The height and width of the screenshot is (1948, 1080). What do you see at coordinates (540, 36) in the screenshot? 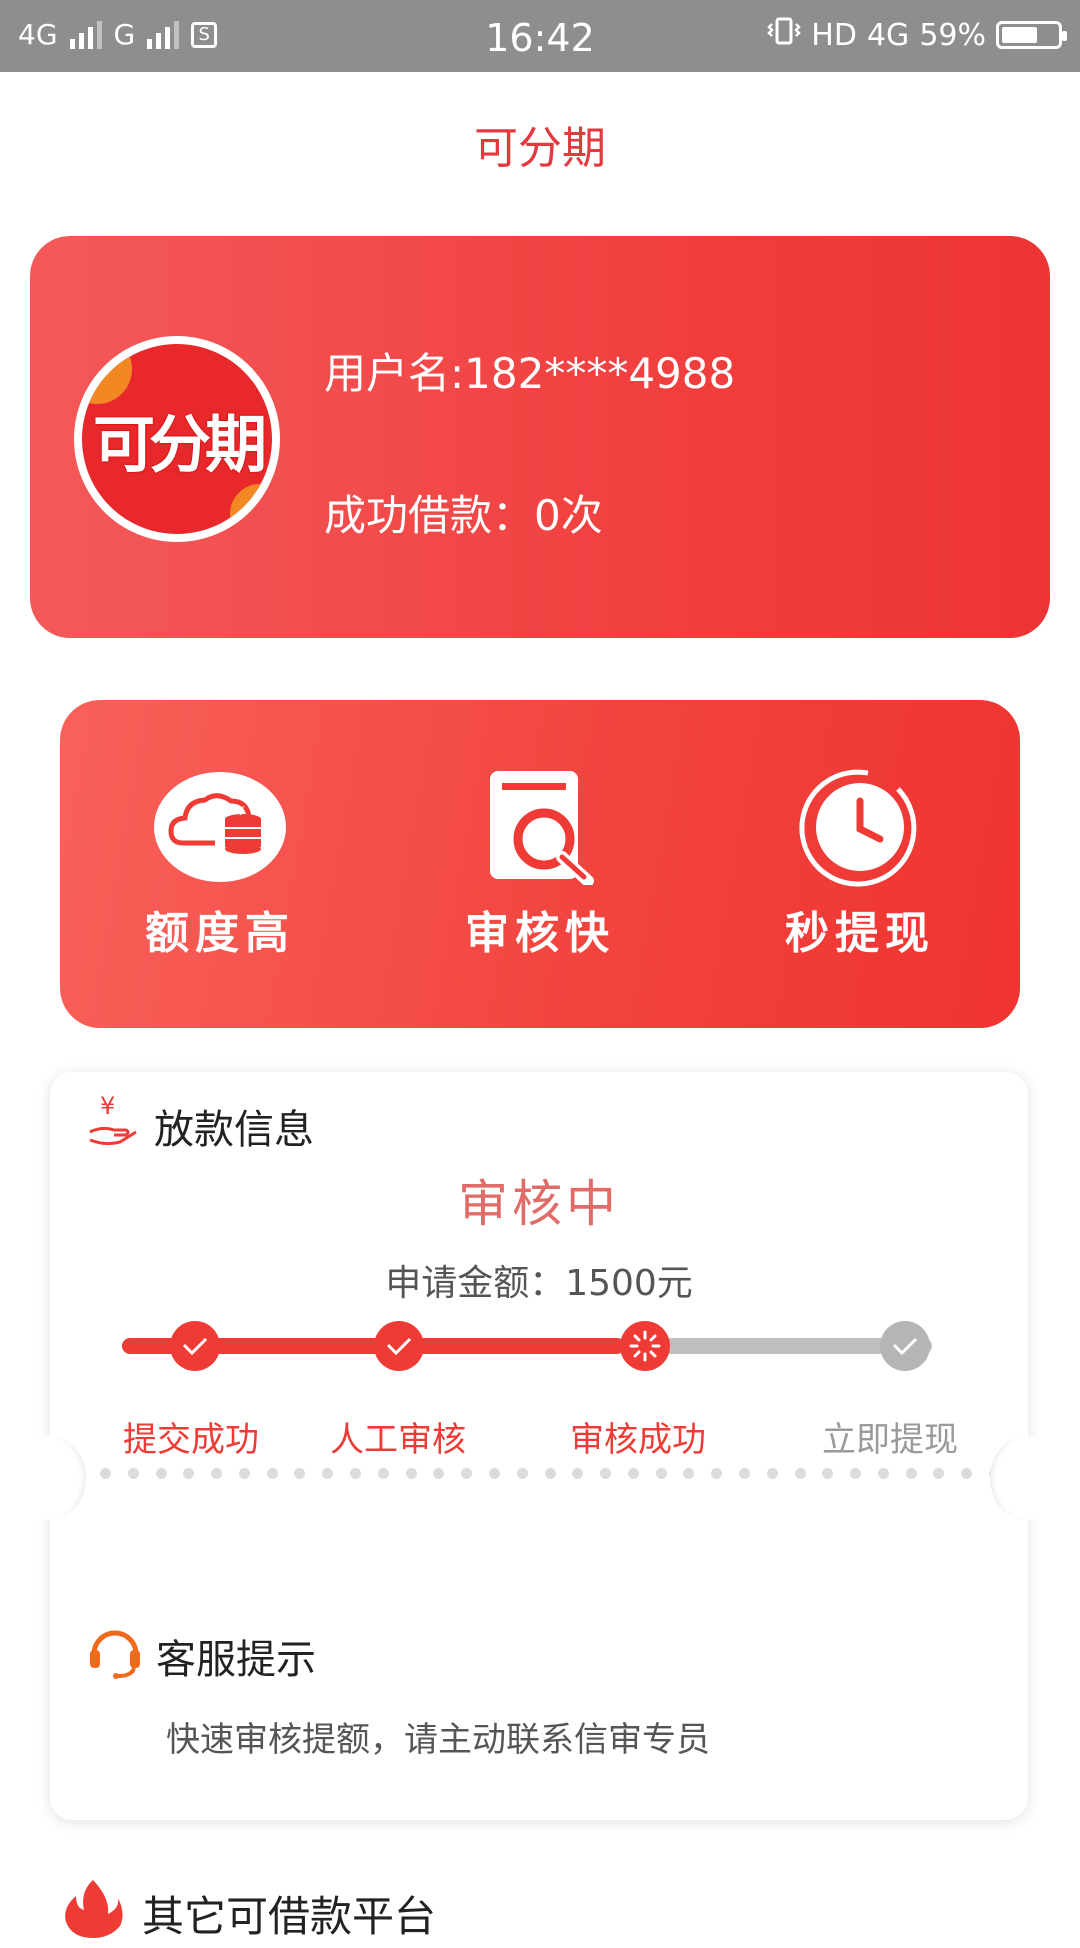
I see `status-bar: 4G G S 16:42 HD 4G 59%` at bounding box center [540, 36].